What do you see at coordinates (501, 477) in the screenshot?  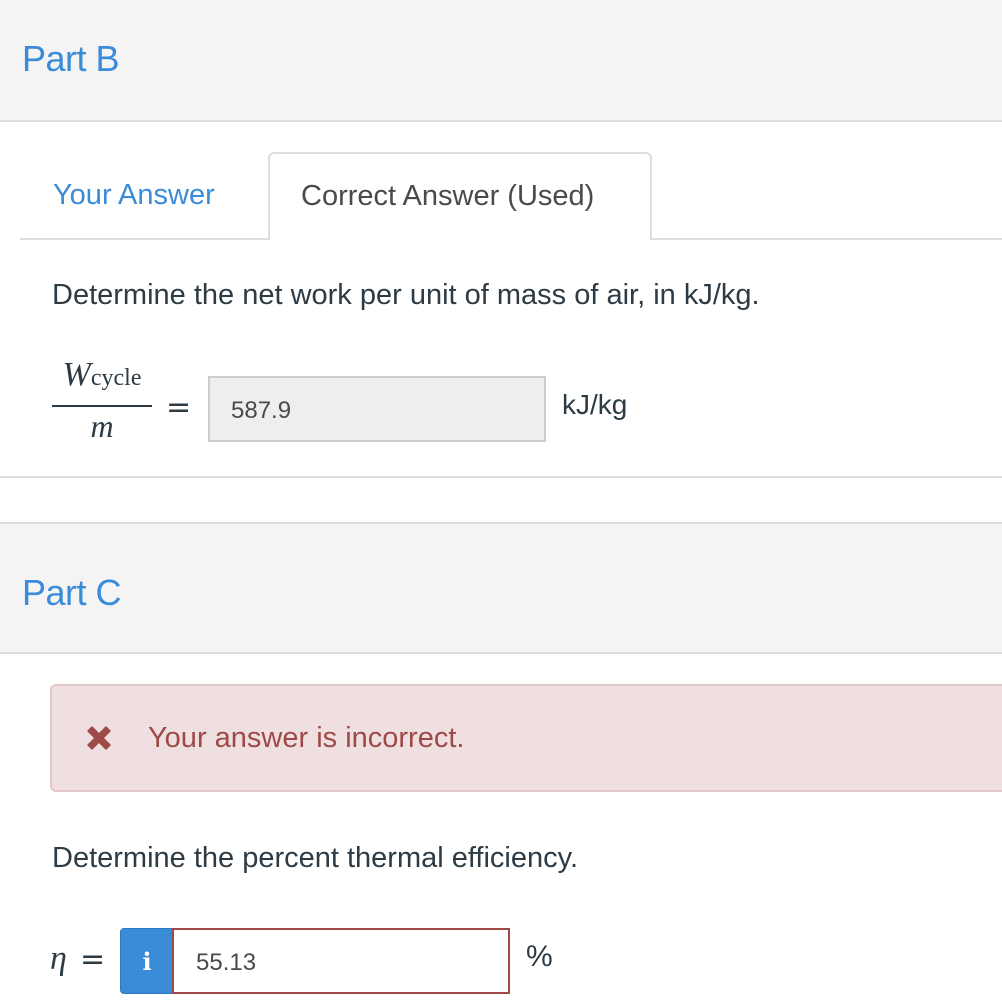 I see `section-divider` at bounding box center [501, 477].